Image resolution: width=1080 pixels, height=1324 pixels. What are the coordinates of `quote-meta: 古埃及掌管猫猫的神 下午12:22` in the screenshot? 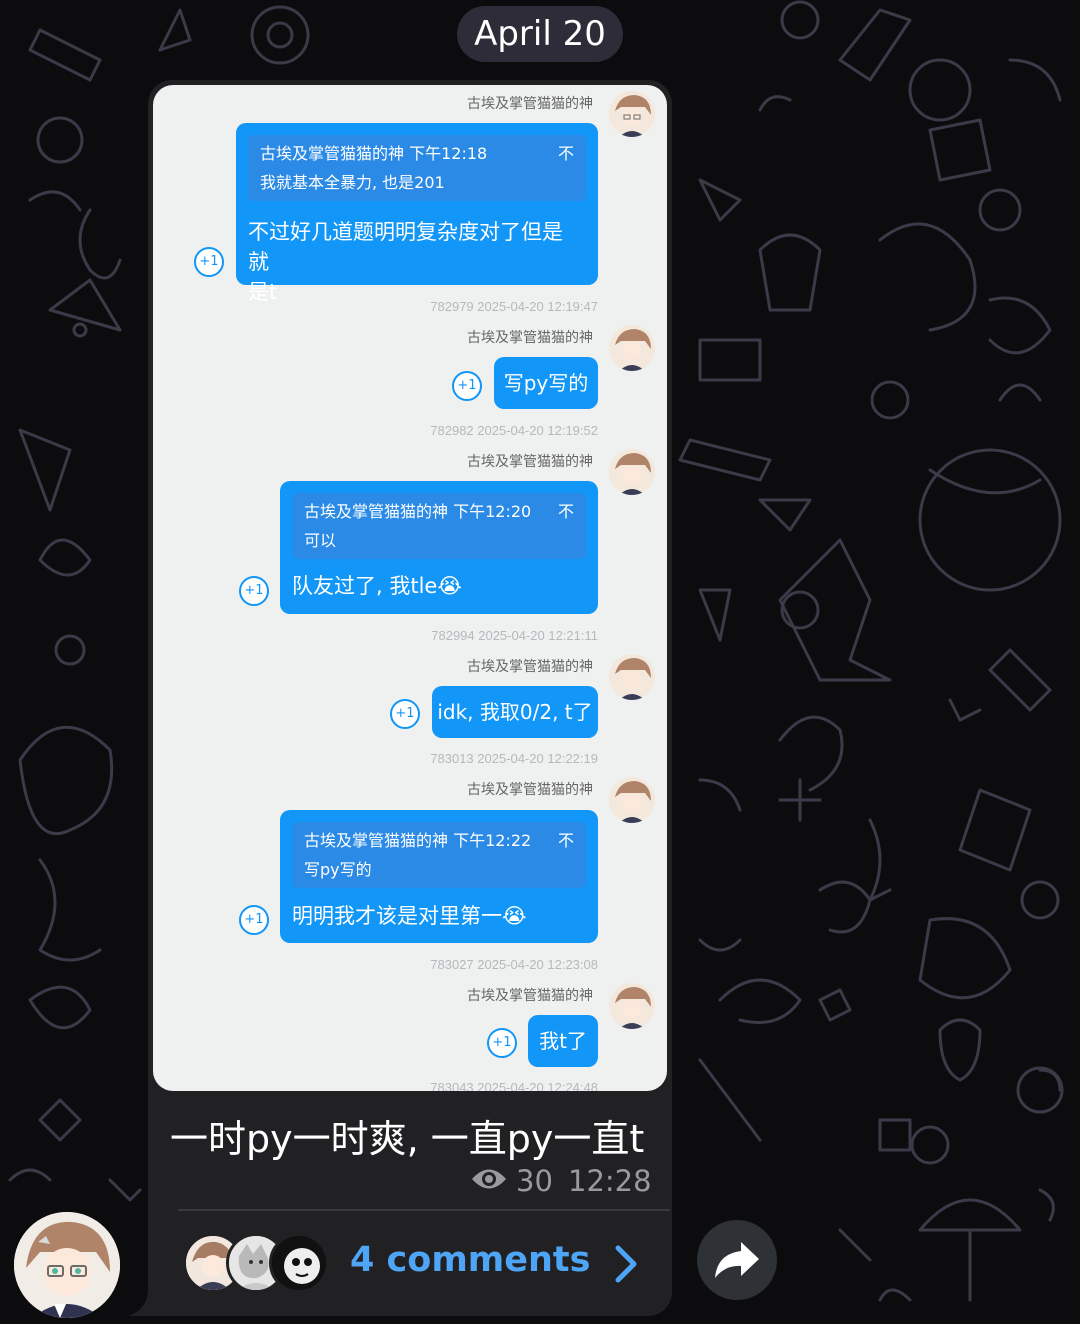 It's located at (418, 840).